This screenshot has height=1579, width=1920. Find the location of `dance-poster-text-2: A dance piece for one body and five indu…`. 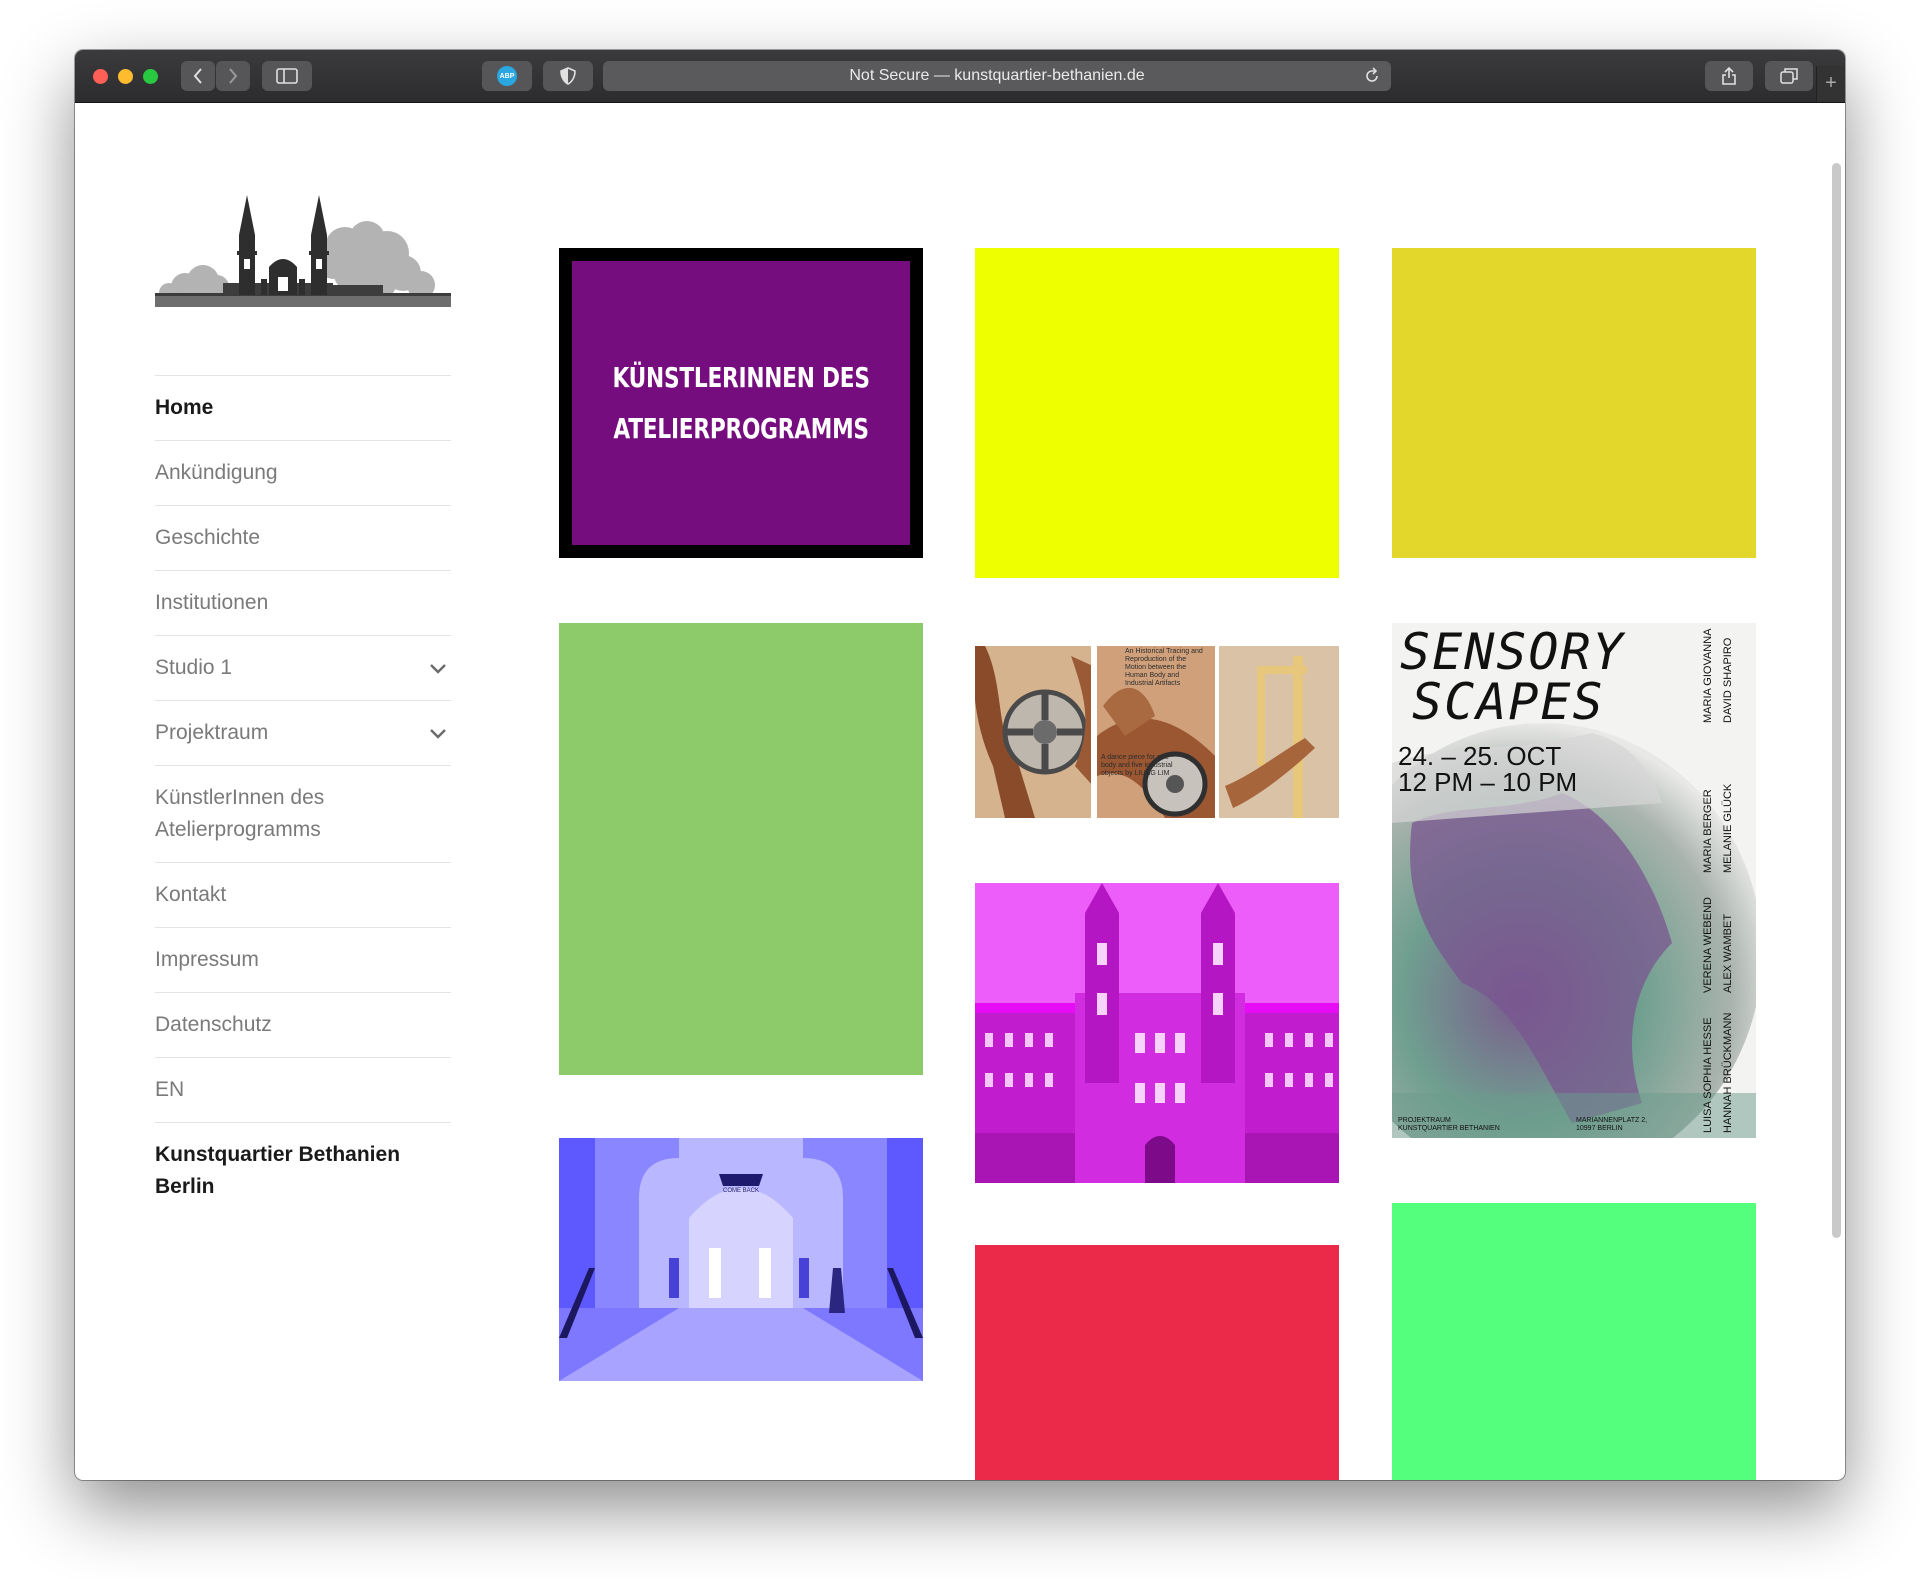

dance-poster-text-2: A dance piece for one body and five indu… is located at coordinates (1137, 765).